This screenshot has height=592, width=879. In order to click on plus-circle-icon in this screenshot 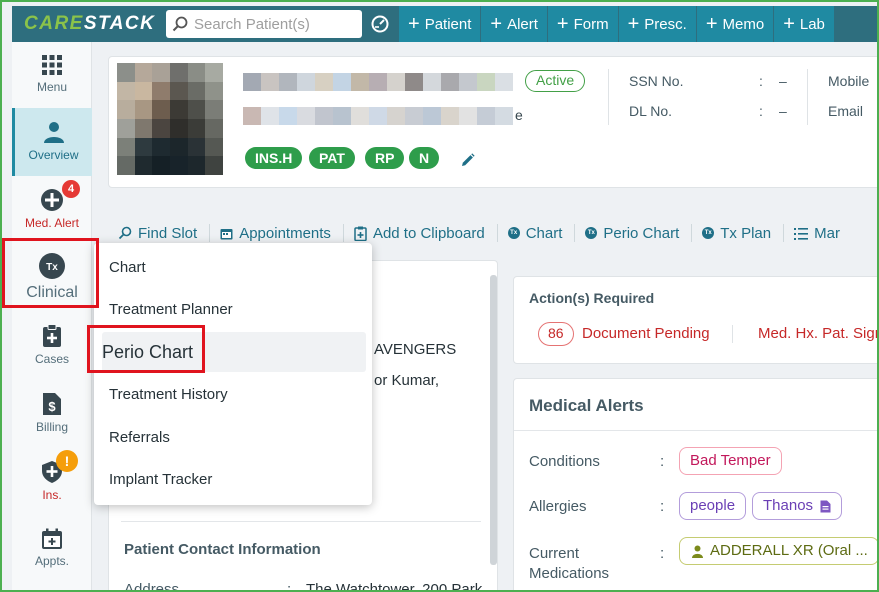, I will do `click(52, 200)`.